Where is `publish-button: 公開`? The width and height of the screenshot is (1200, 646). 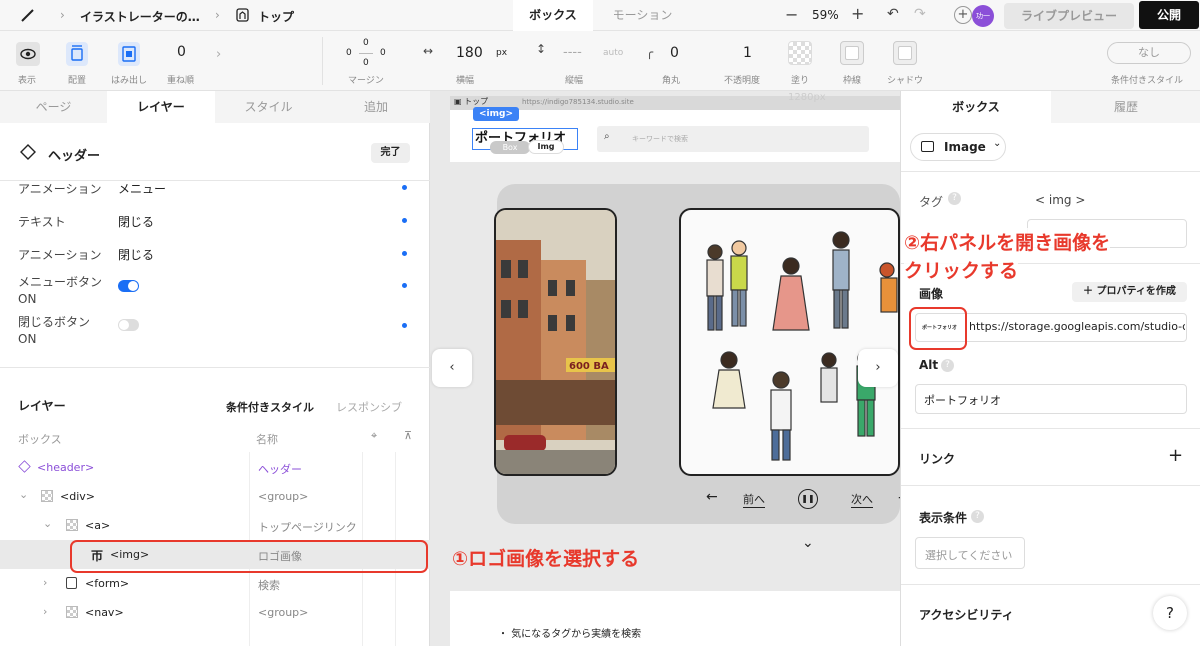
publish-button: 公開 is located at coordinates (1169, 15).